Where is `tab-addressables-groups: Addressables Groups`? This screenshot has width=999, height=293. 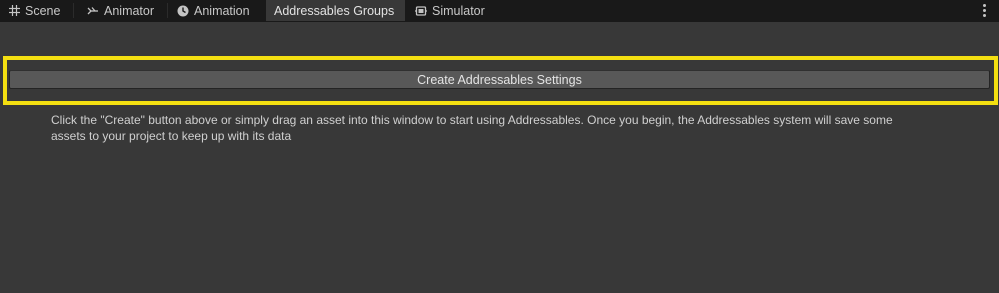
tab-addressables-groups: Addressables Groups is located at coordinates (335, 10).